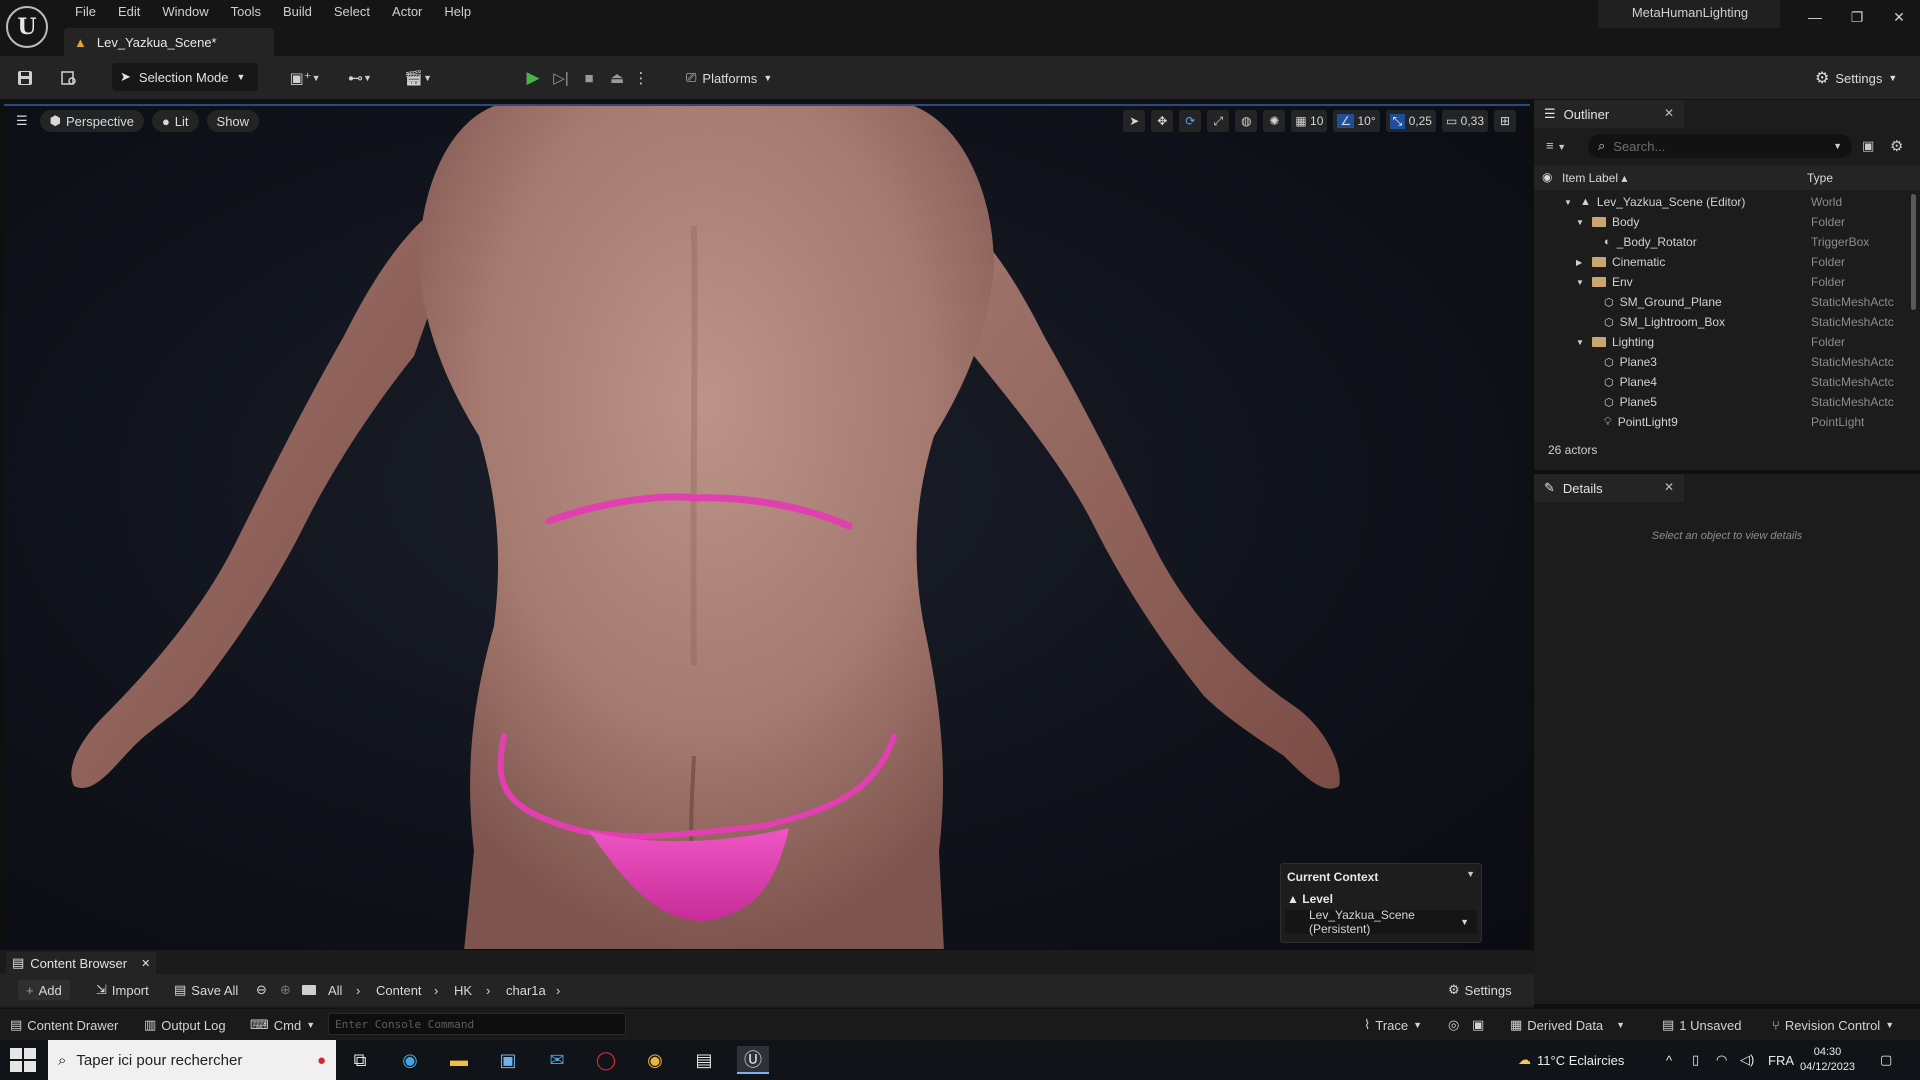 The height and width of the screenshot is (1080, 1920). Describe the element at coordinates (589, 78) in the screenshot. I see `stop-icon: ■` at that location.